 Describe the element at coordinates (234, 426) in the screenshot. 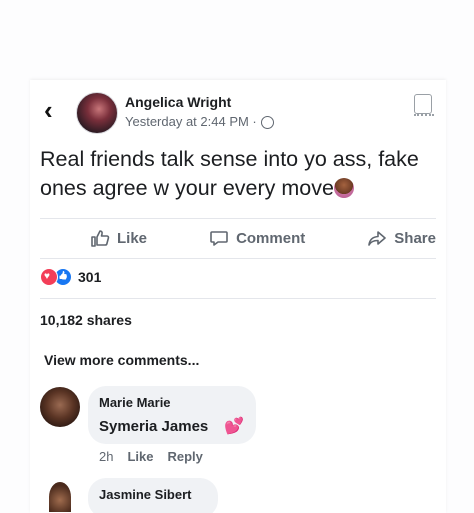

I see `two-hearts-icon: 💕` at that location.